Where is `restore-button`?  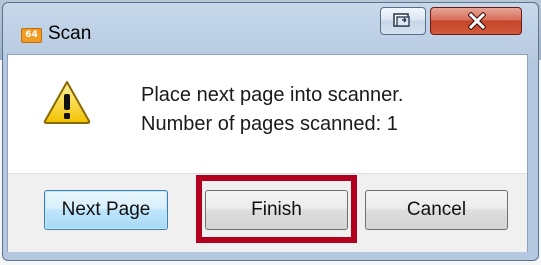 restore-button is located at coordinates (403, 21).